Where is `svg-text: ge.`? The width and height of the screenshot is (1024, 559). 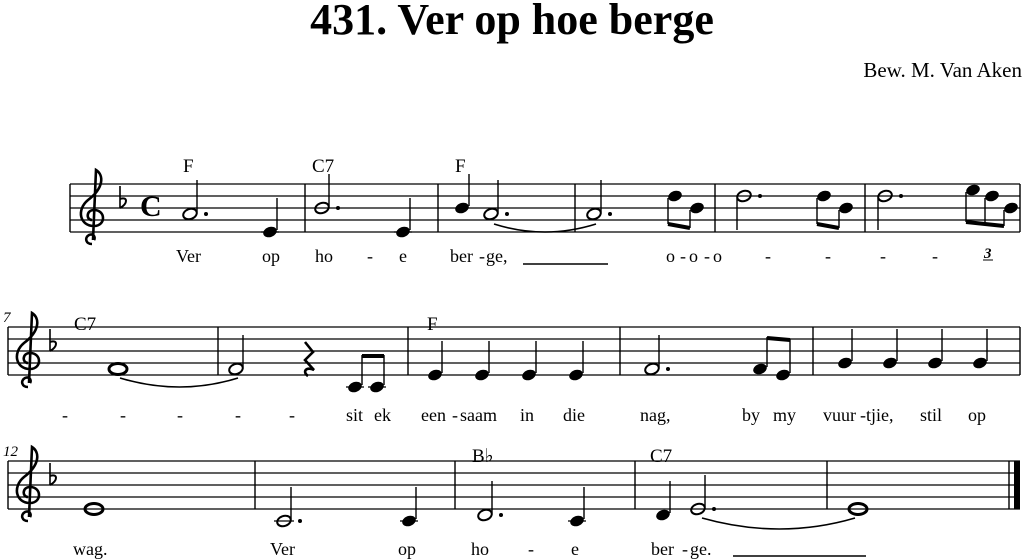 svg-text: ge. is located at coordinates (701, 549).